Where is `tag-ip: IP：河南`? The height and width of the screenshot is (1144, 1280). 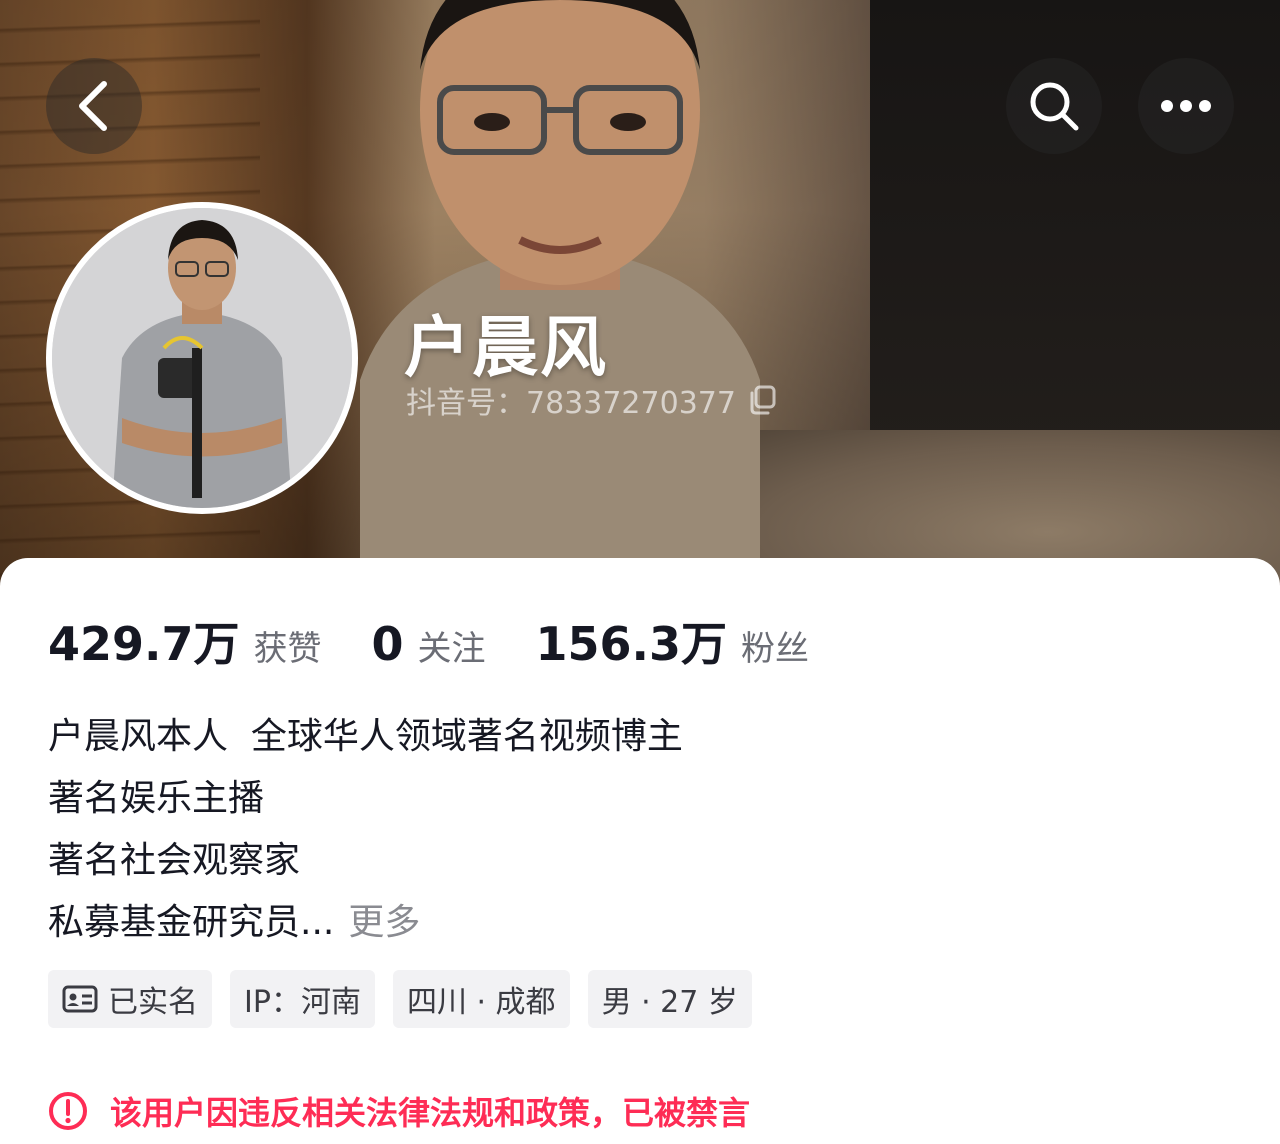
tag-ip: IP：河南 is located at coordinates (302, 999).